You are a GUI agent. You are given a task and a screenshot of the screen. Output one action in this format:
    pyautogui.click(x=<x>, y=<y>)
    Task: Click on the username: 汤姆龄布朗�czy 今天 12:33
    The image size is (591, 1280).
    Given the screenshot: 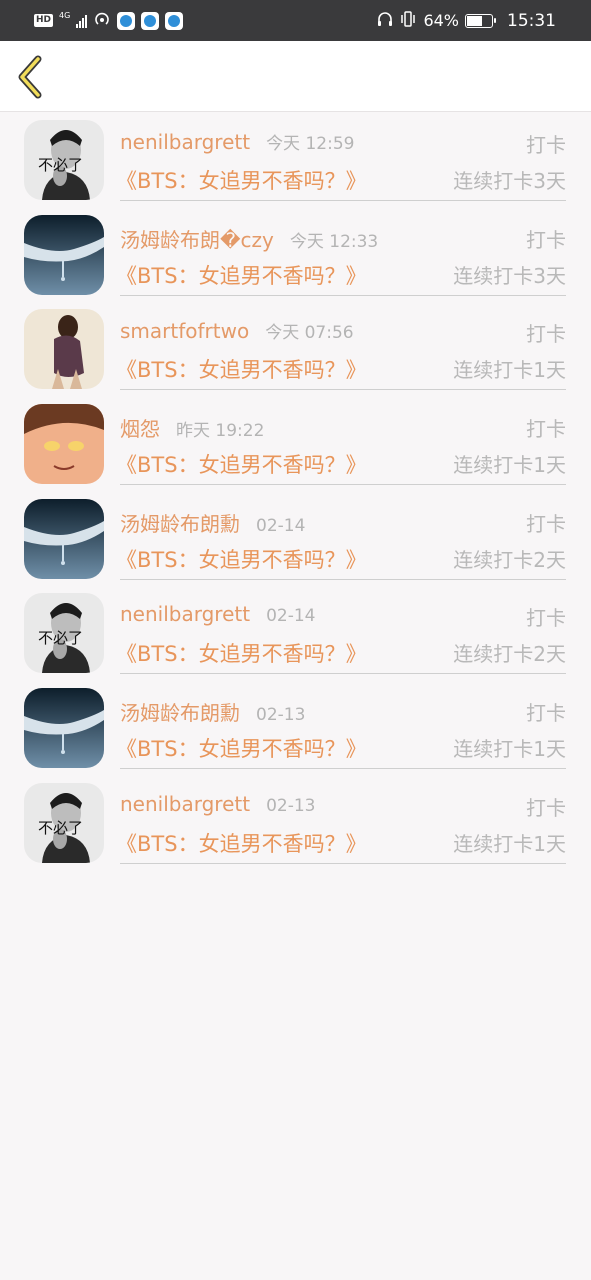 What is the action you would take?
    pyautogui.click(x=249, y=238)
    